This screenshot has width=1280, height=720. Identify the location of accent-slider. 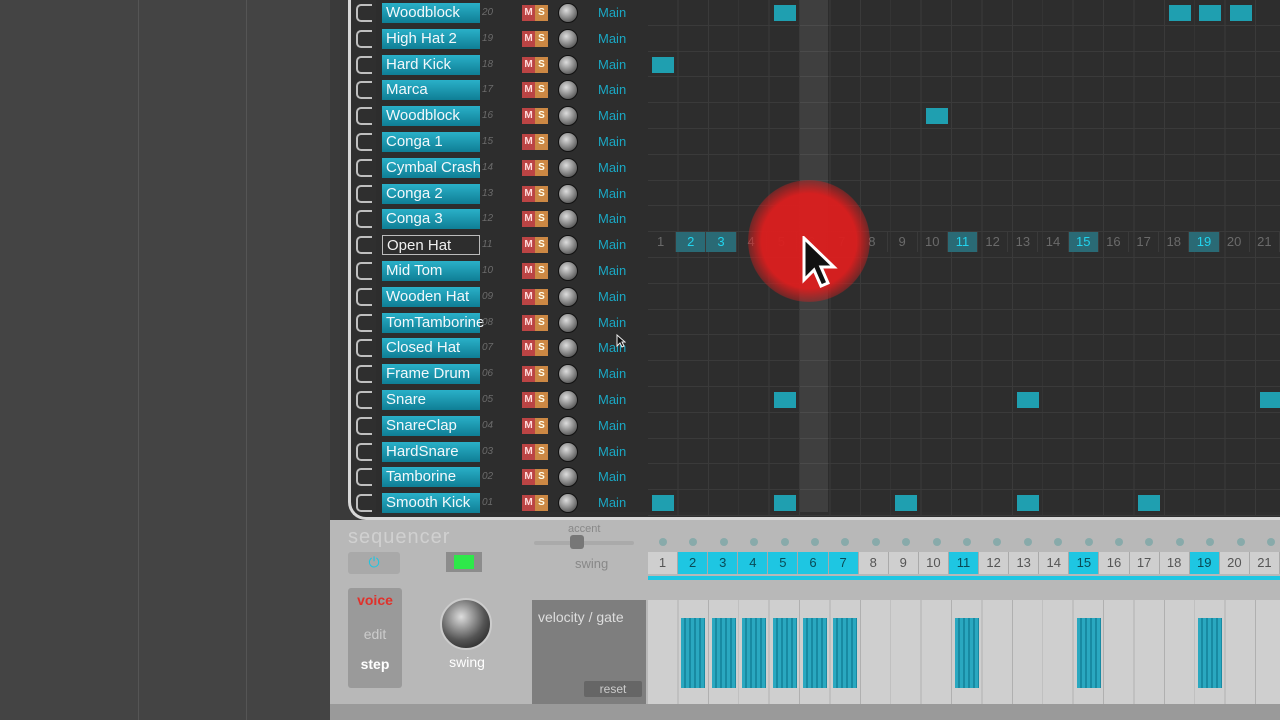
(584, 543).